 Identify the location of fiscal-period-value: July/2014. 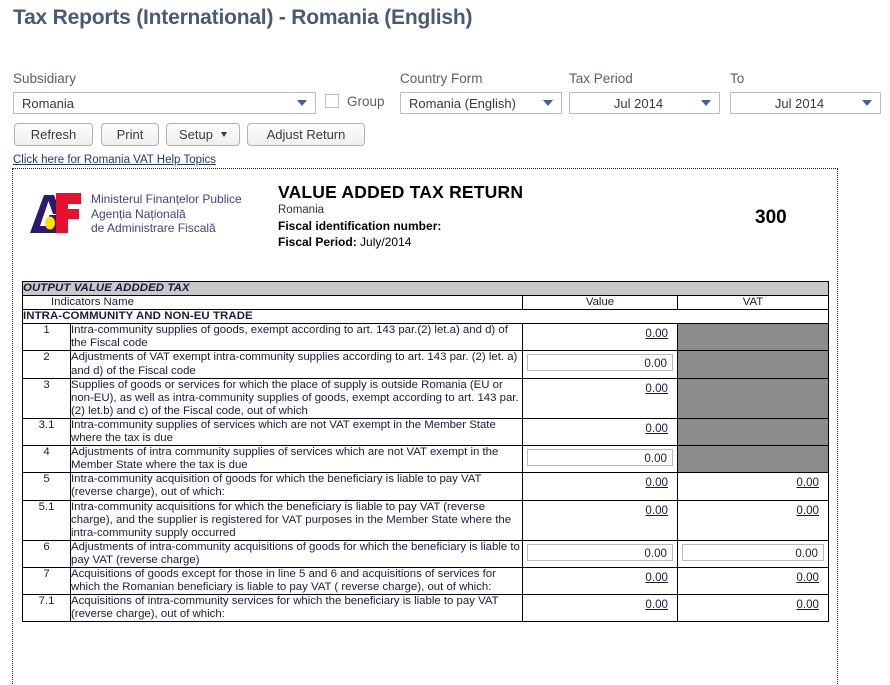
(386, 242).